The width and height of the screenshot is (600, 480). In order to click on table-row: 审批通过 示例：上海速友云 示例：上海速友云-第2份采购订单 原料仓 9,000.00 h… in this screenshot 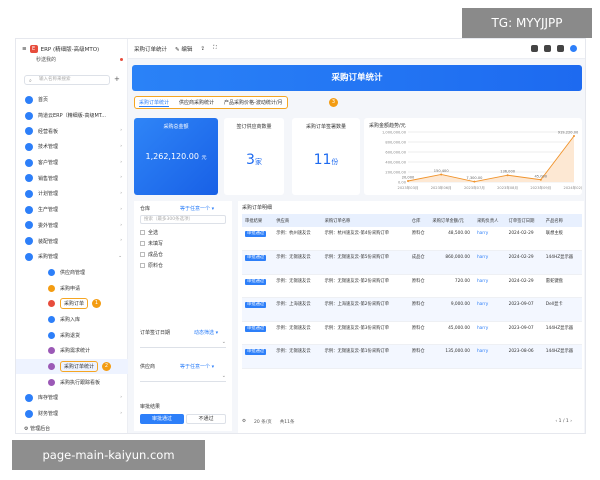, I will do `click(412, 309)`.